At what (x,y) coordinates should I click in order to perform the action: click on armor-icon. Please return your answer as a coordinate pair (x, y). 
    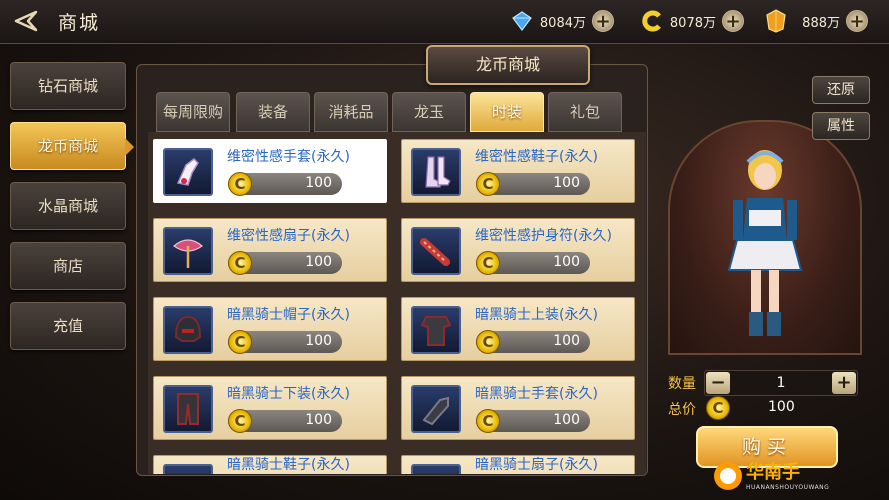
    Looking at the image, I should click on (436, 330).